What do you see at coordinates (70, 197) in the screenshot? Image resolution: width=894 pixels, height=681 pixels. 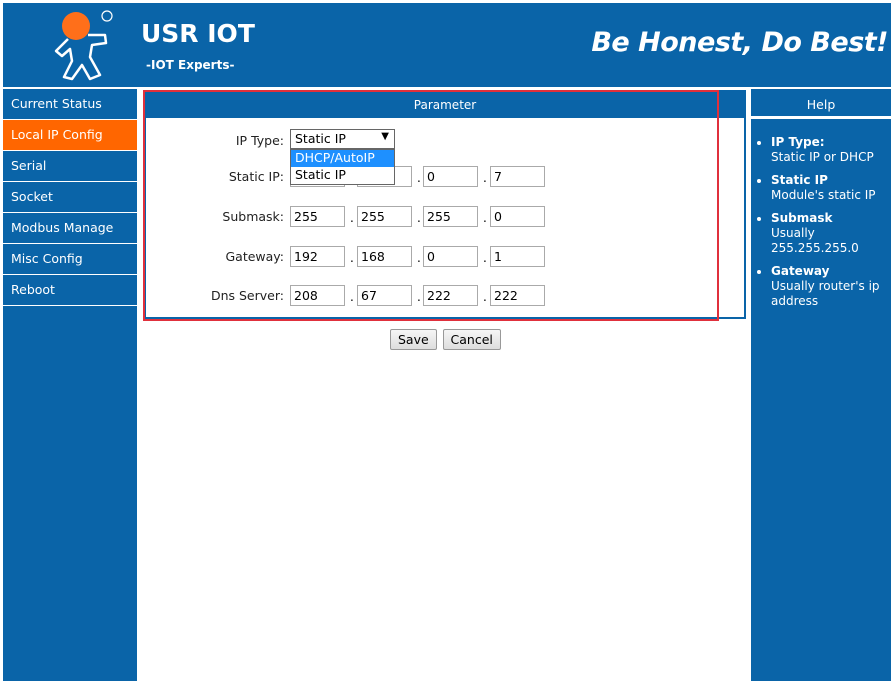 I see `sidebar-item-socket: Socket` at bounding box center [70, 197].